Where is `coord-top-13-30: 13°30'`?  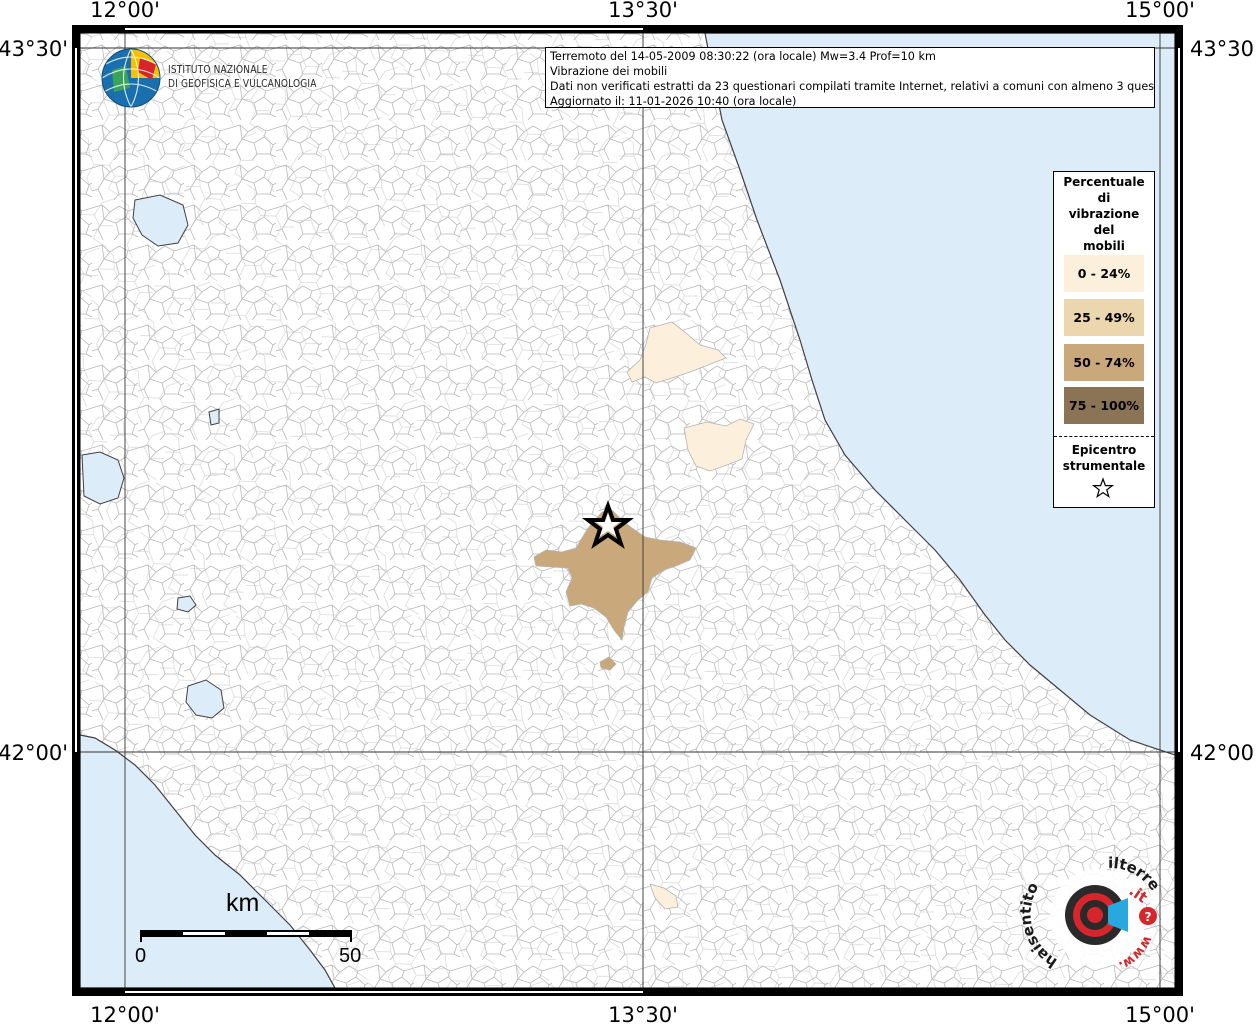
coord-top-13-30: 13°30' is located at coordinates (643, 11).